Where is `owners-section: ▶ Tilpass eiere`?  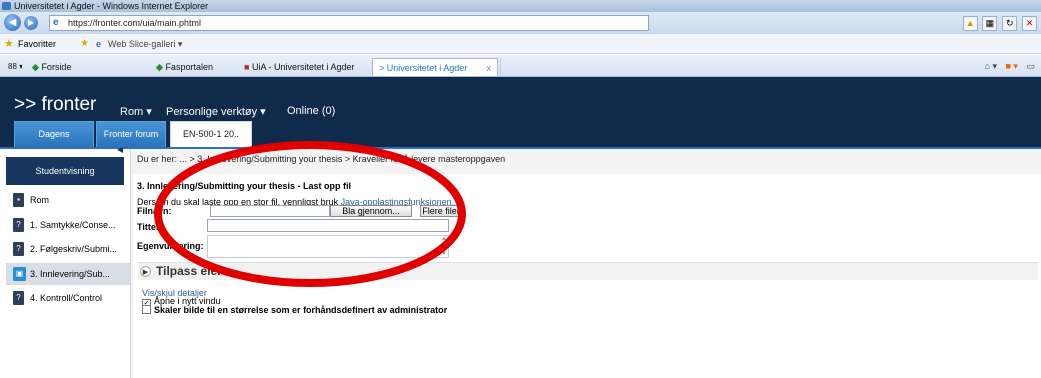
owners-section: ▶ Tilpass eiere is located at coordinates (588, 271).